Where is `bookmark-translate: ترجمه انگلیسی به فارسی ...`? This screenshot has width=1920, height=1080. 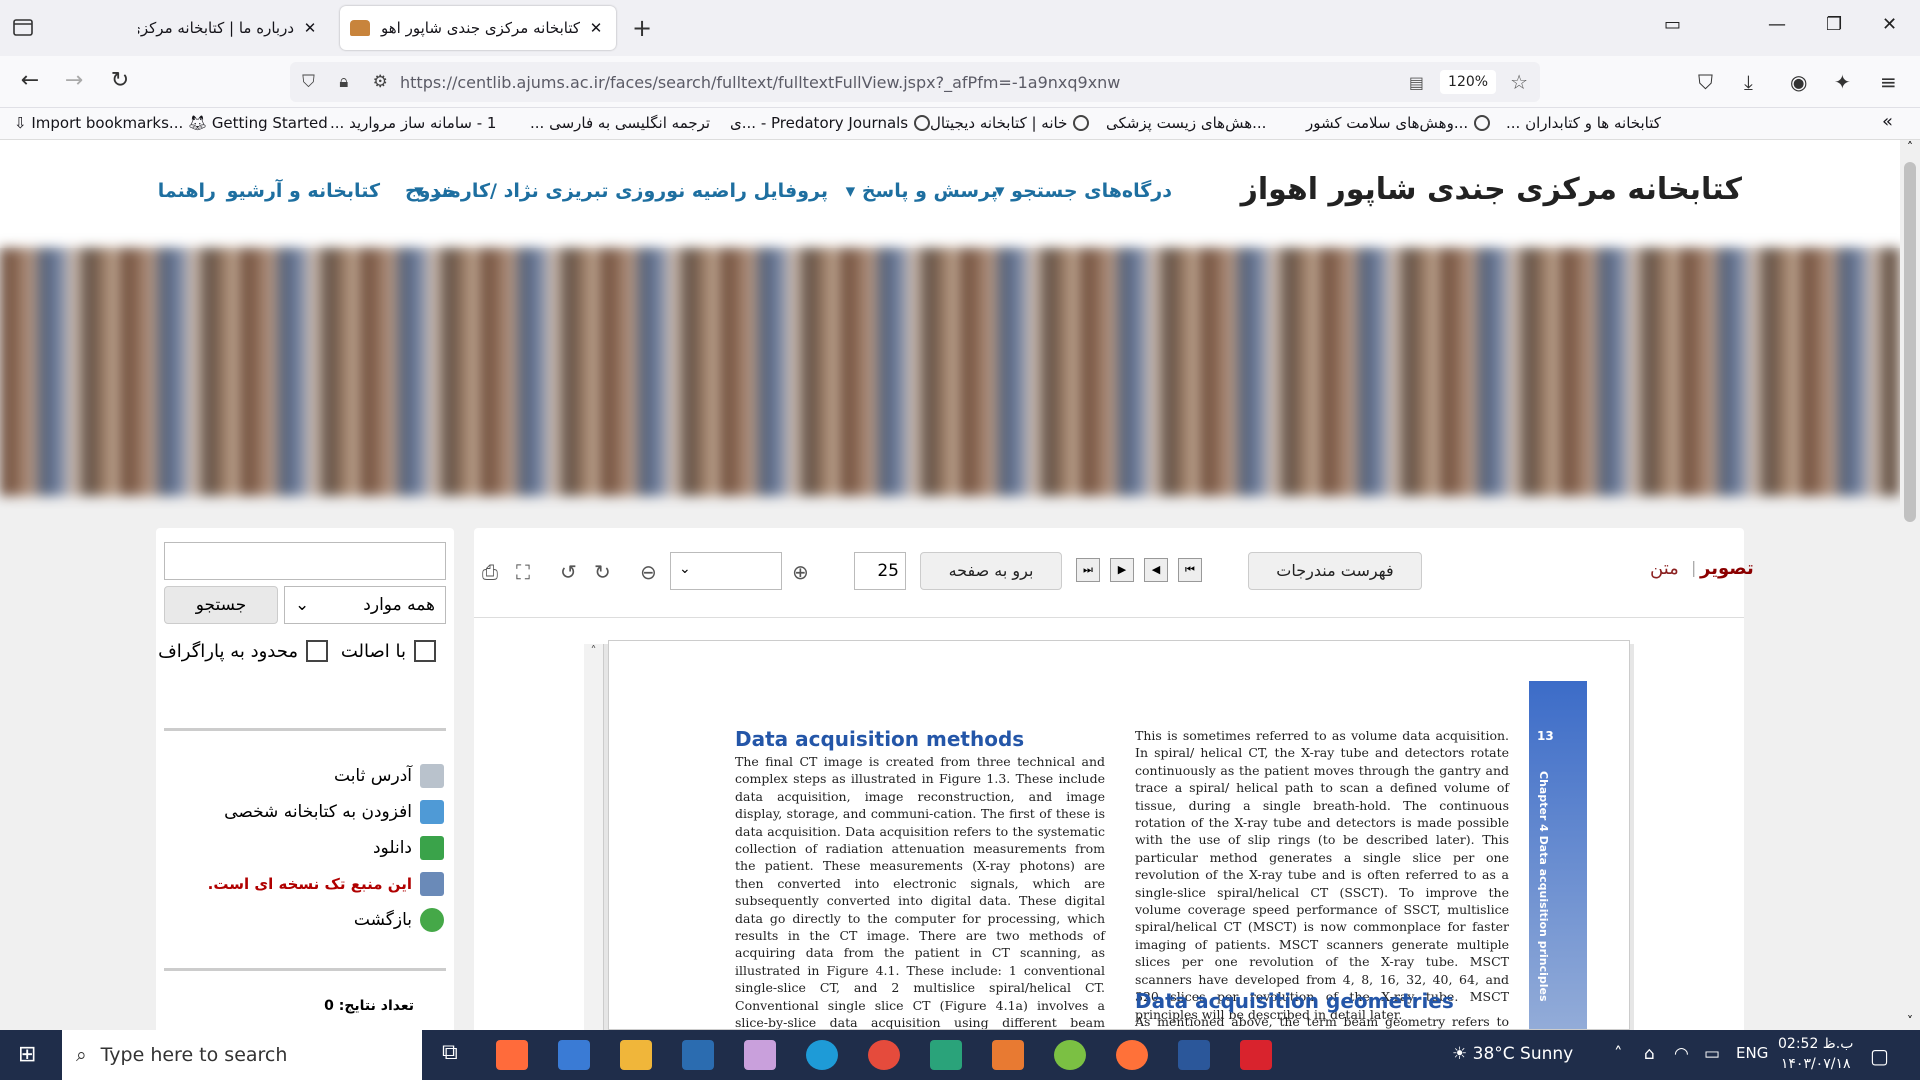
bookmark-translate: ترجمه انگلیسی به فارسی ... is located at coordinates (620, 123).